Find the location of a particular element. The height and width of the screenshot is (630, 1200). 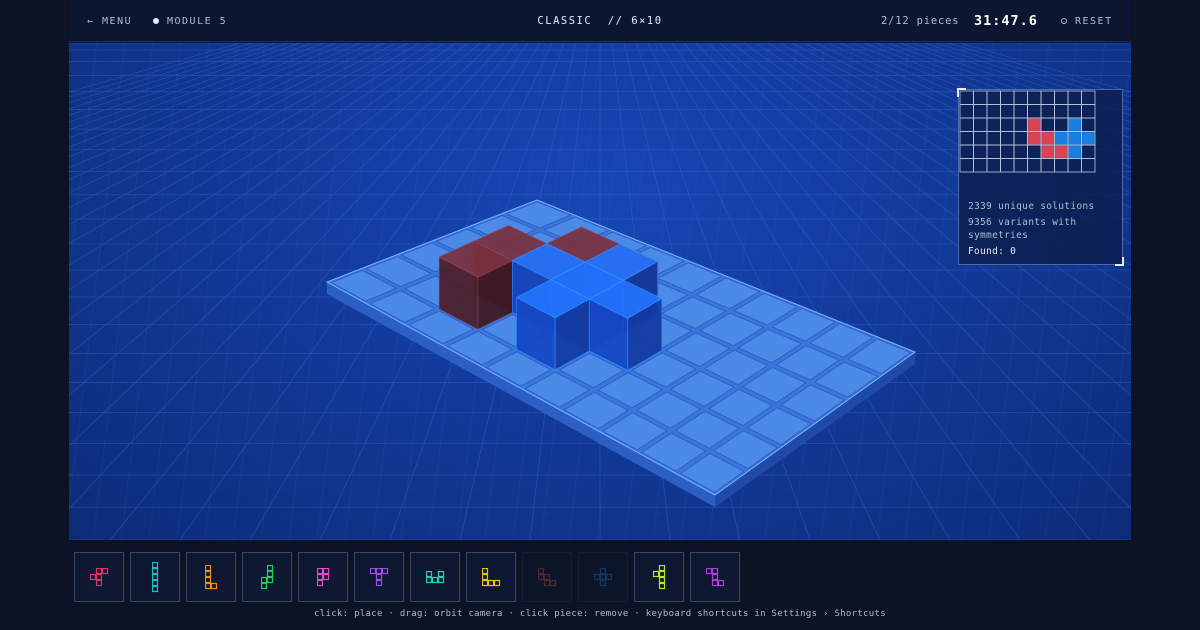

timer: 31:47.6 is located at coordinates (1006, 21).